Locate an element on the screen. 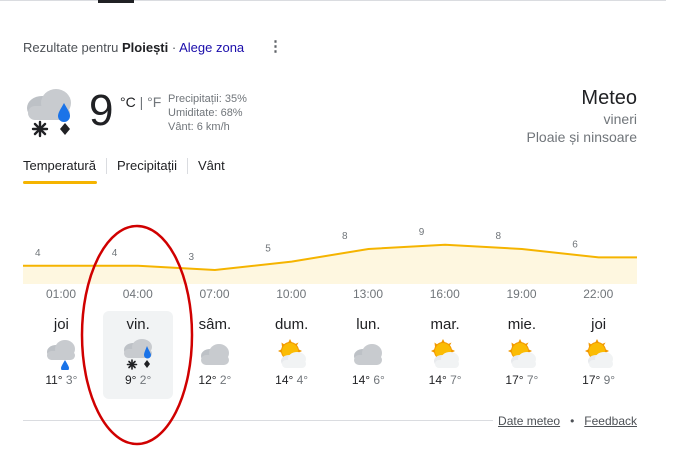  weather-condition: Ploaie și ninsoare is located at coordinates (581, 137).